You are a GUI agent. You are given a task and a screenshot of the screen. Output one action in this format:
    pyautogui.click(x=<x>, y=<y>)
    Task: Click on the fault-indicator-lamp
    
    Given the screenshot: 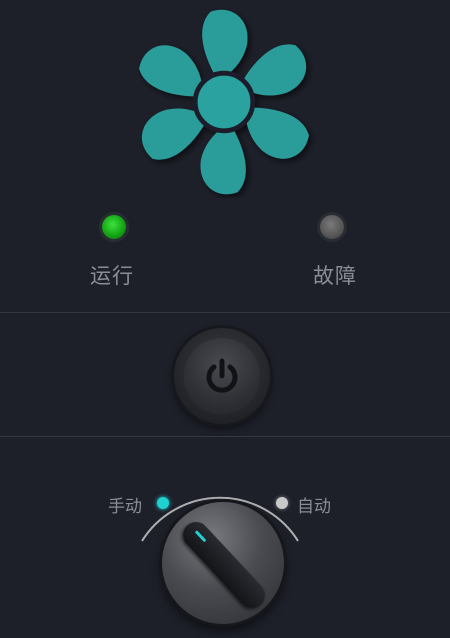 What is the action you would take?
    pyautogui.click(x=332, y=227)
    